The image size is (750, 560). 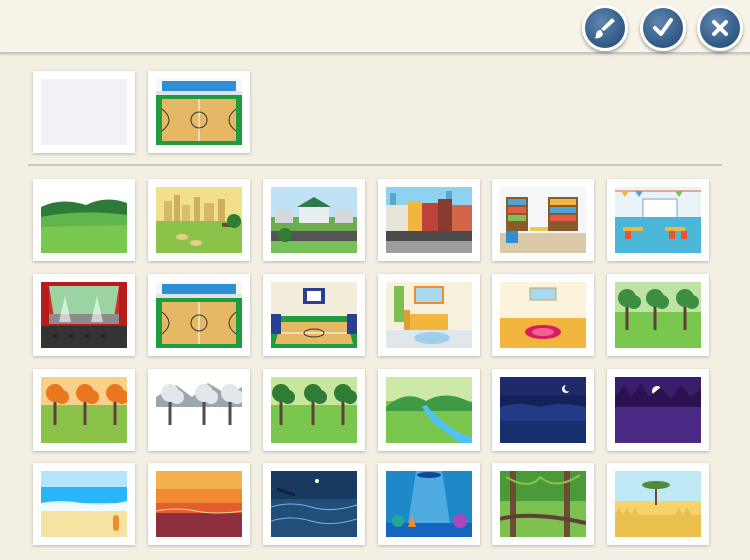 I want to click on city-street-scene-image, so click(x=429, y=220).